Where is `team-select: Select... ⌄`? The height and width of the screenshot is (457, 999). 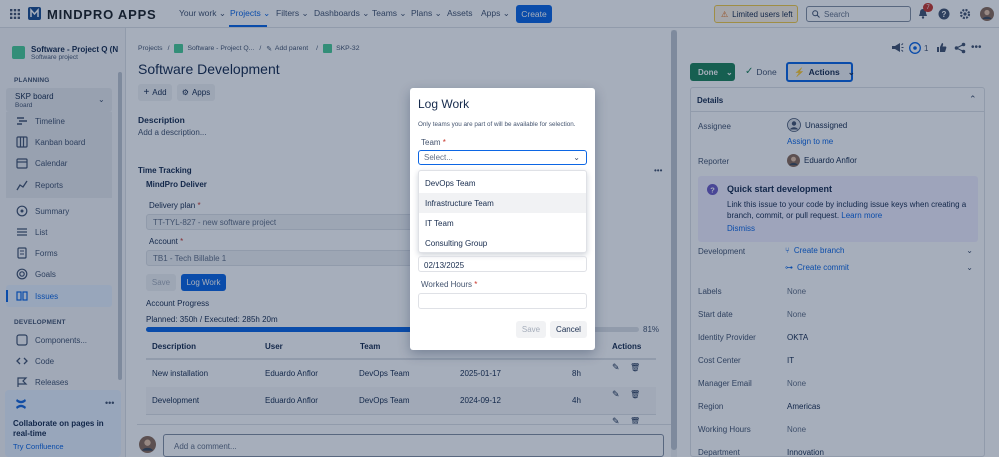 team-select: Select... ⌄ is located at coordinates (502, 157).